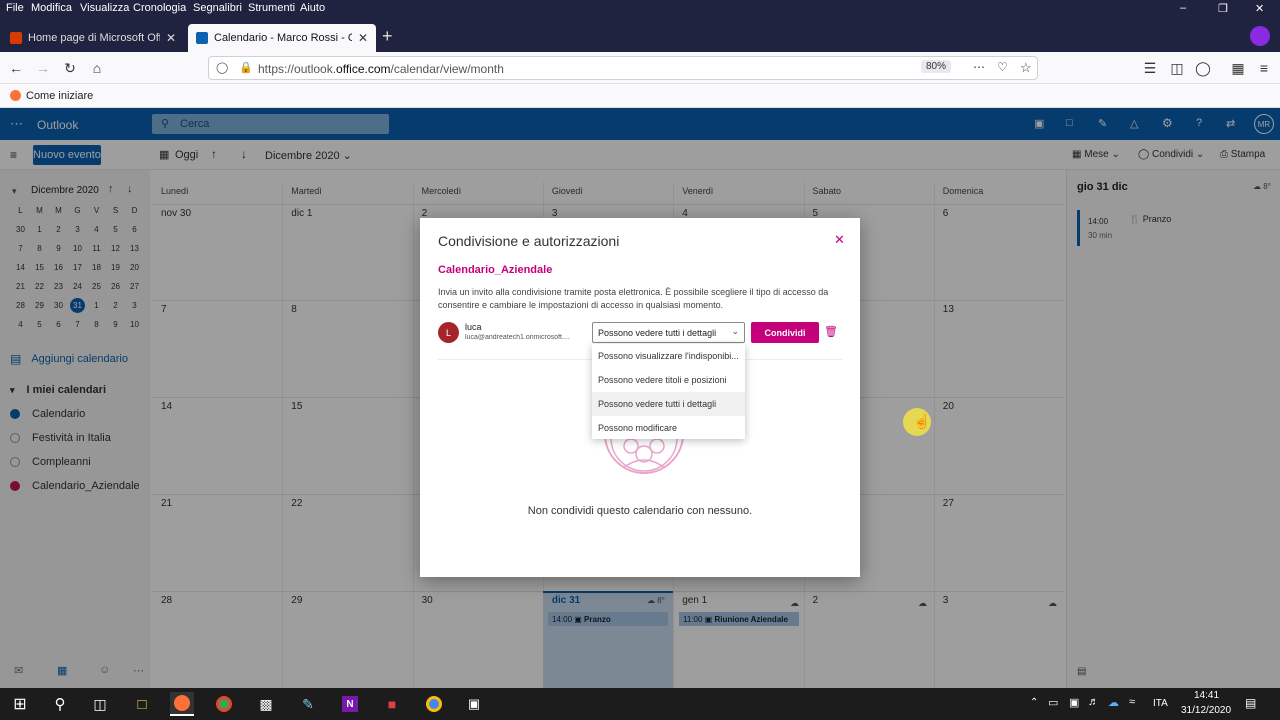 The image size is (1280, 720). I want to click on menu-aiuto: Aiuto, so click(312, 8).